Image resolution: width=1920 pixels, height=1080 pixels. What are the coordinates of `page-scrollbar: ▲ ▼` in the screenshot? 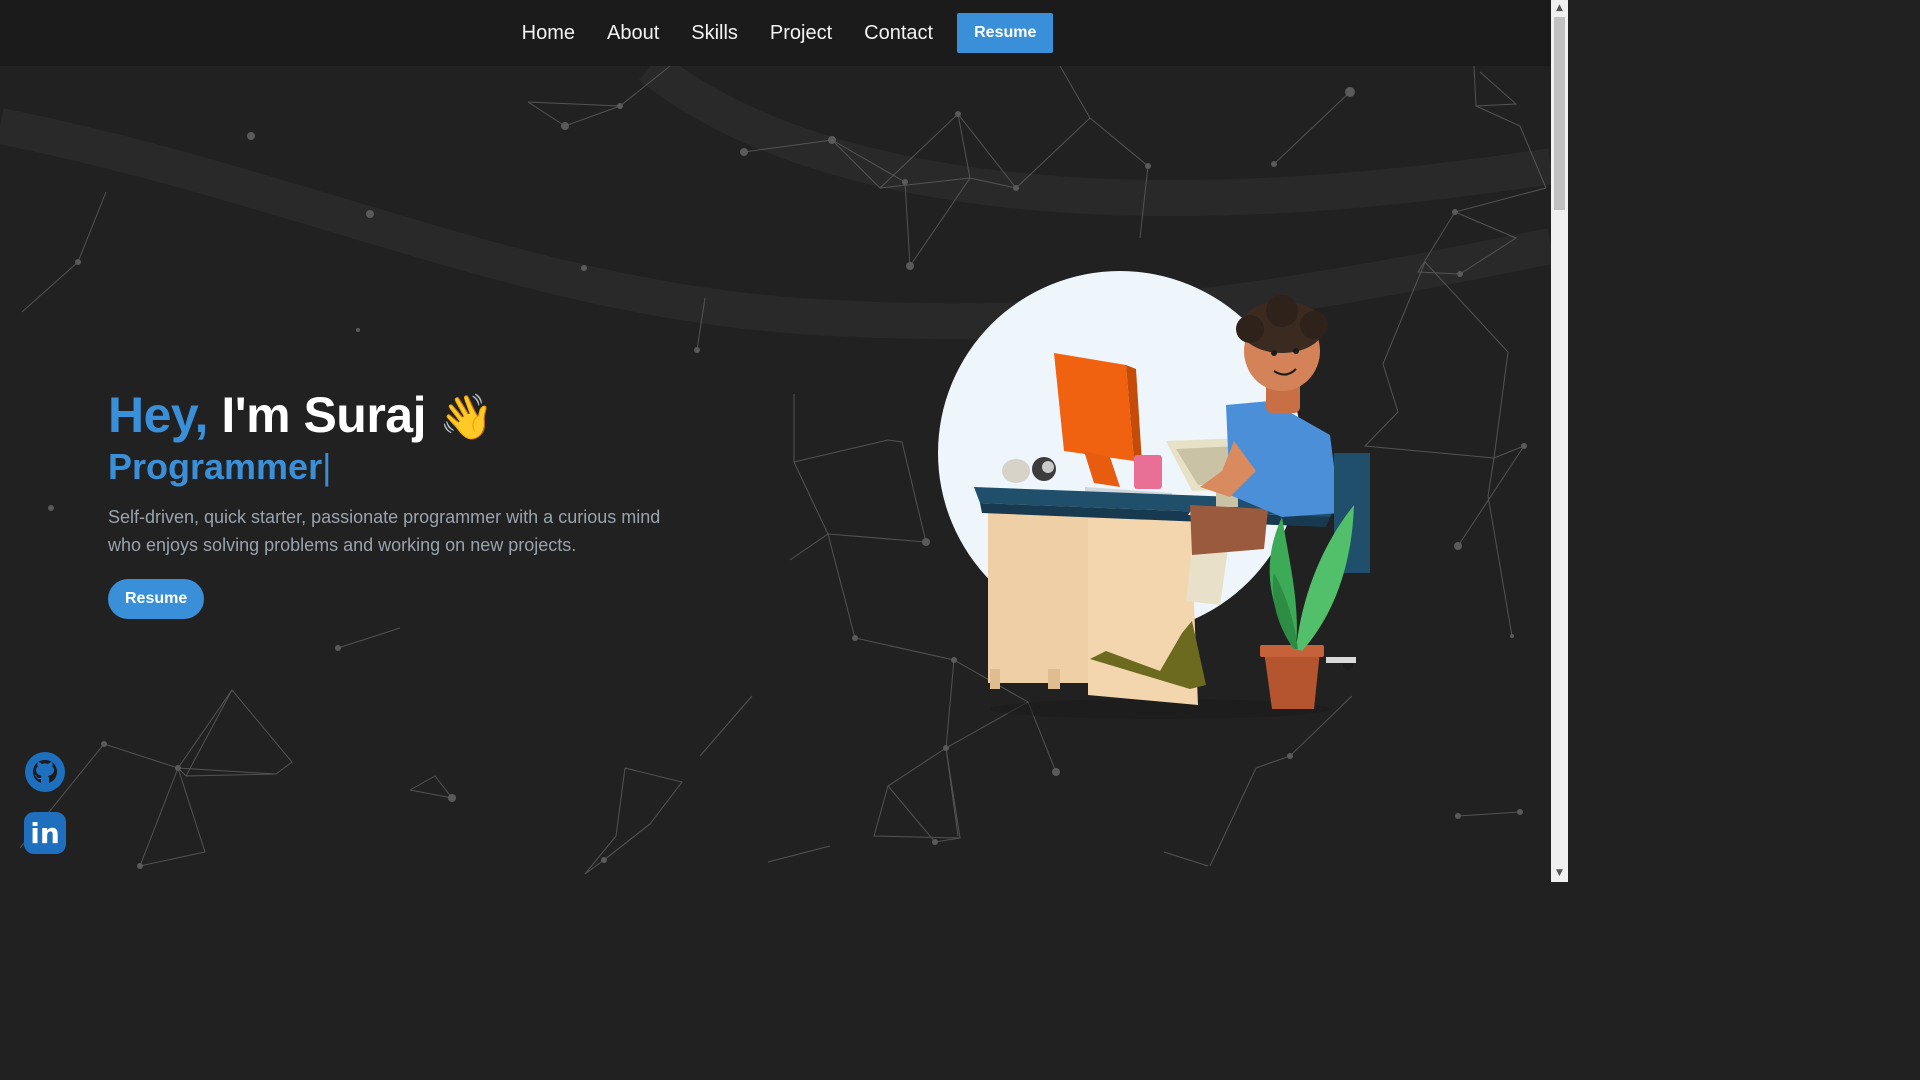 It's located at (1559, 441).